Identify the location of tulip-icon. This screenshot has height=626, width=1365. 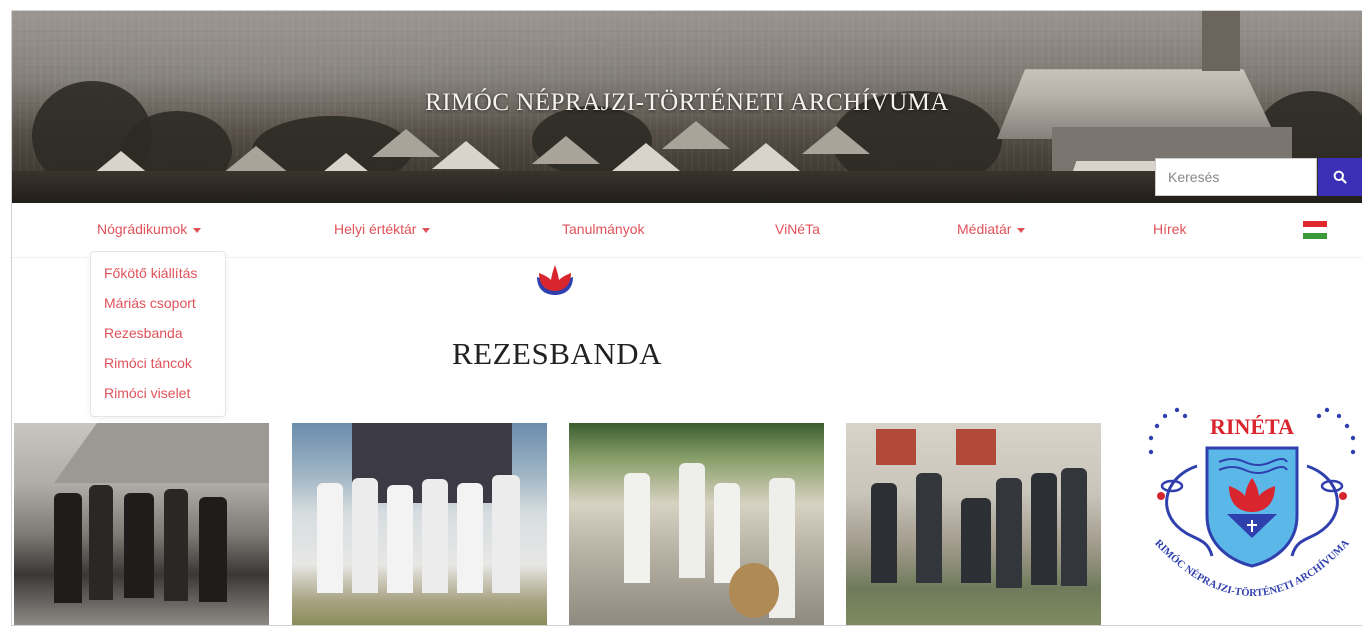
(555, 280).